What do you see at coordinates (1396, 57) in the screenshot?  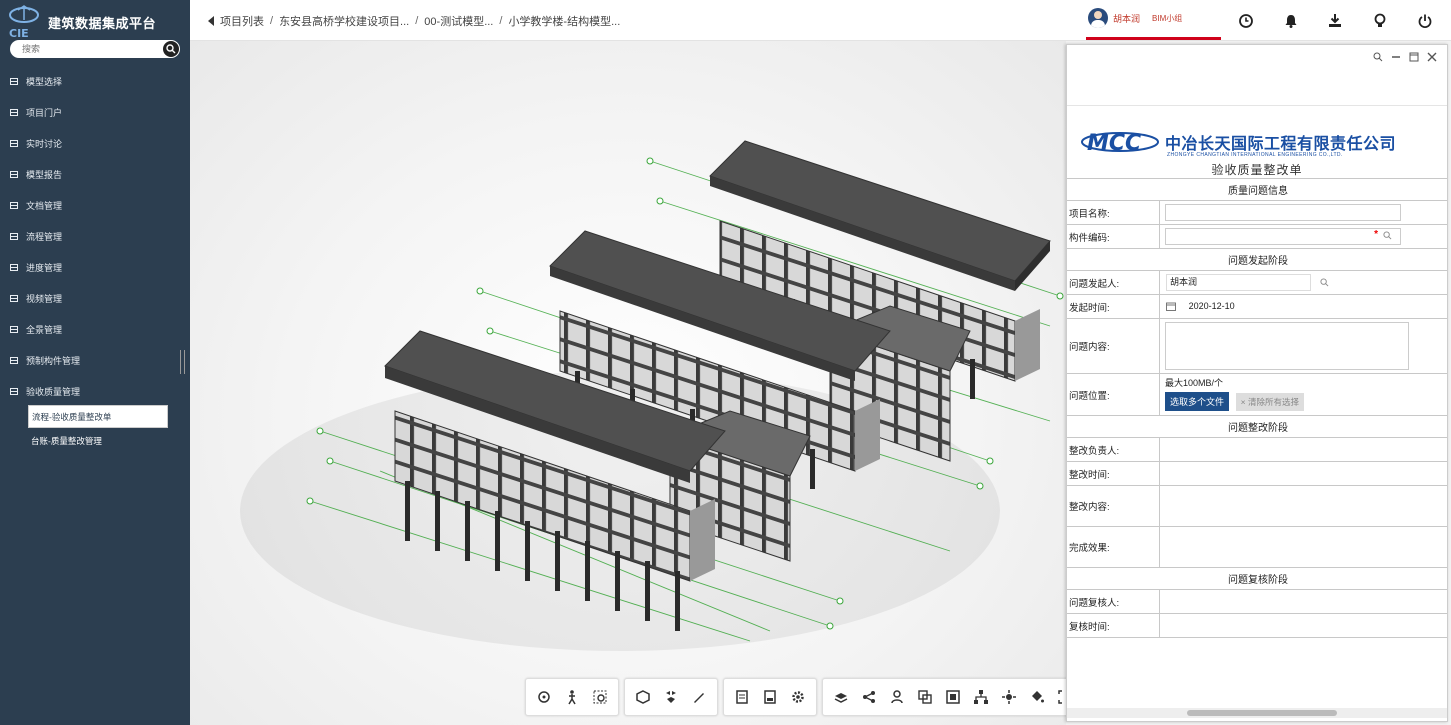 I see `minimize-icon` at bounding box center [1396, 57].